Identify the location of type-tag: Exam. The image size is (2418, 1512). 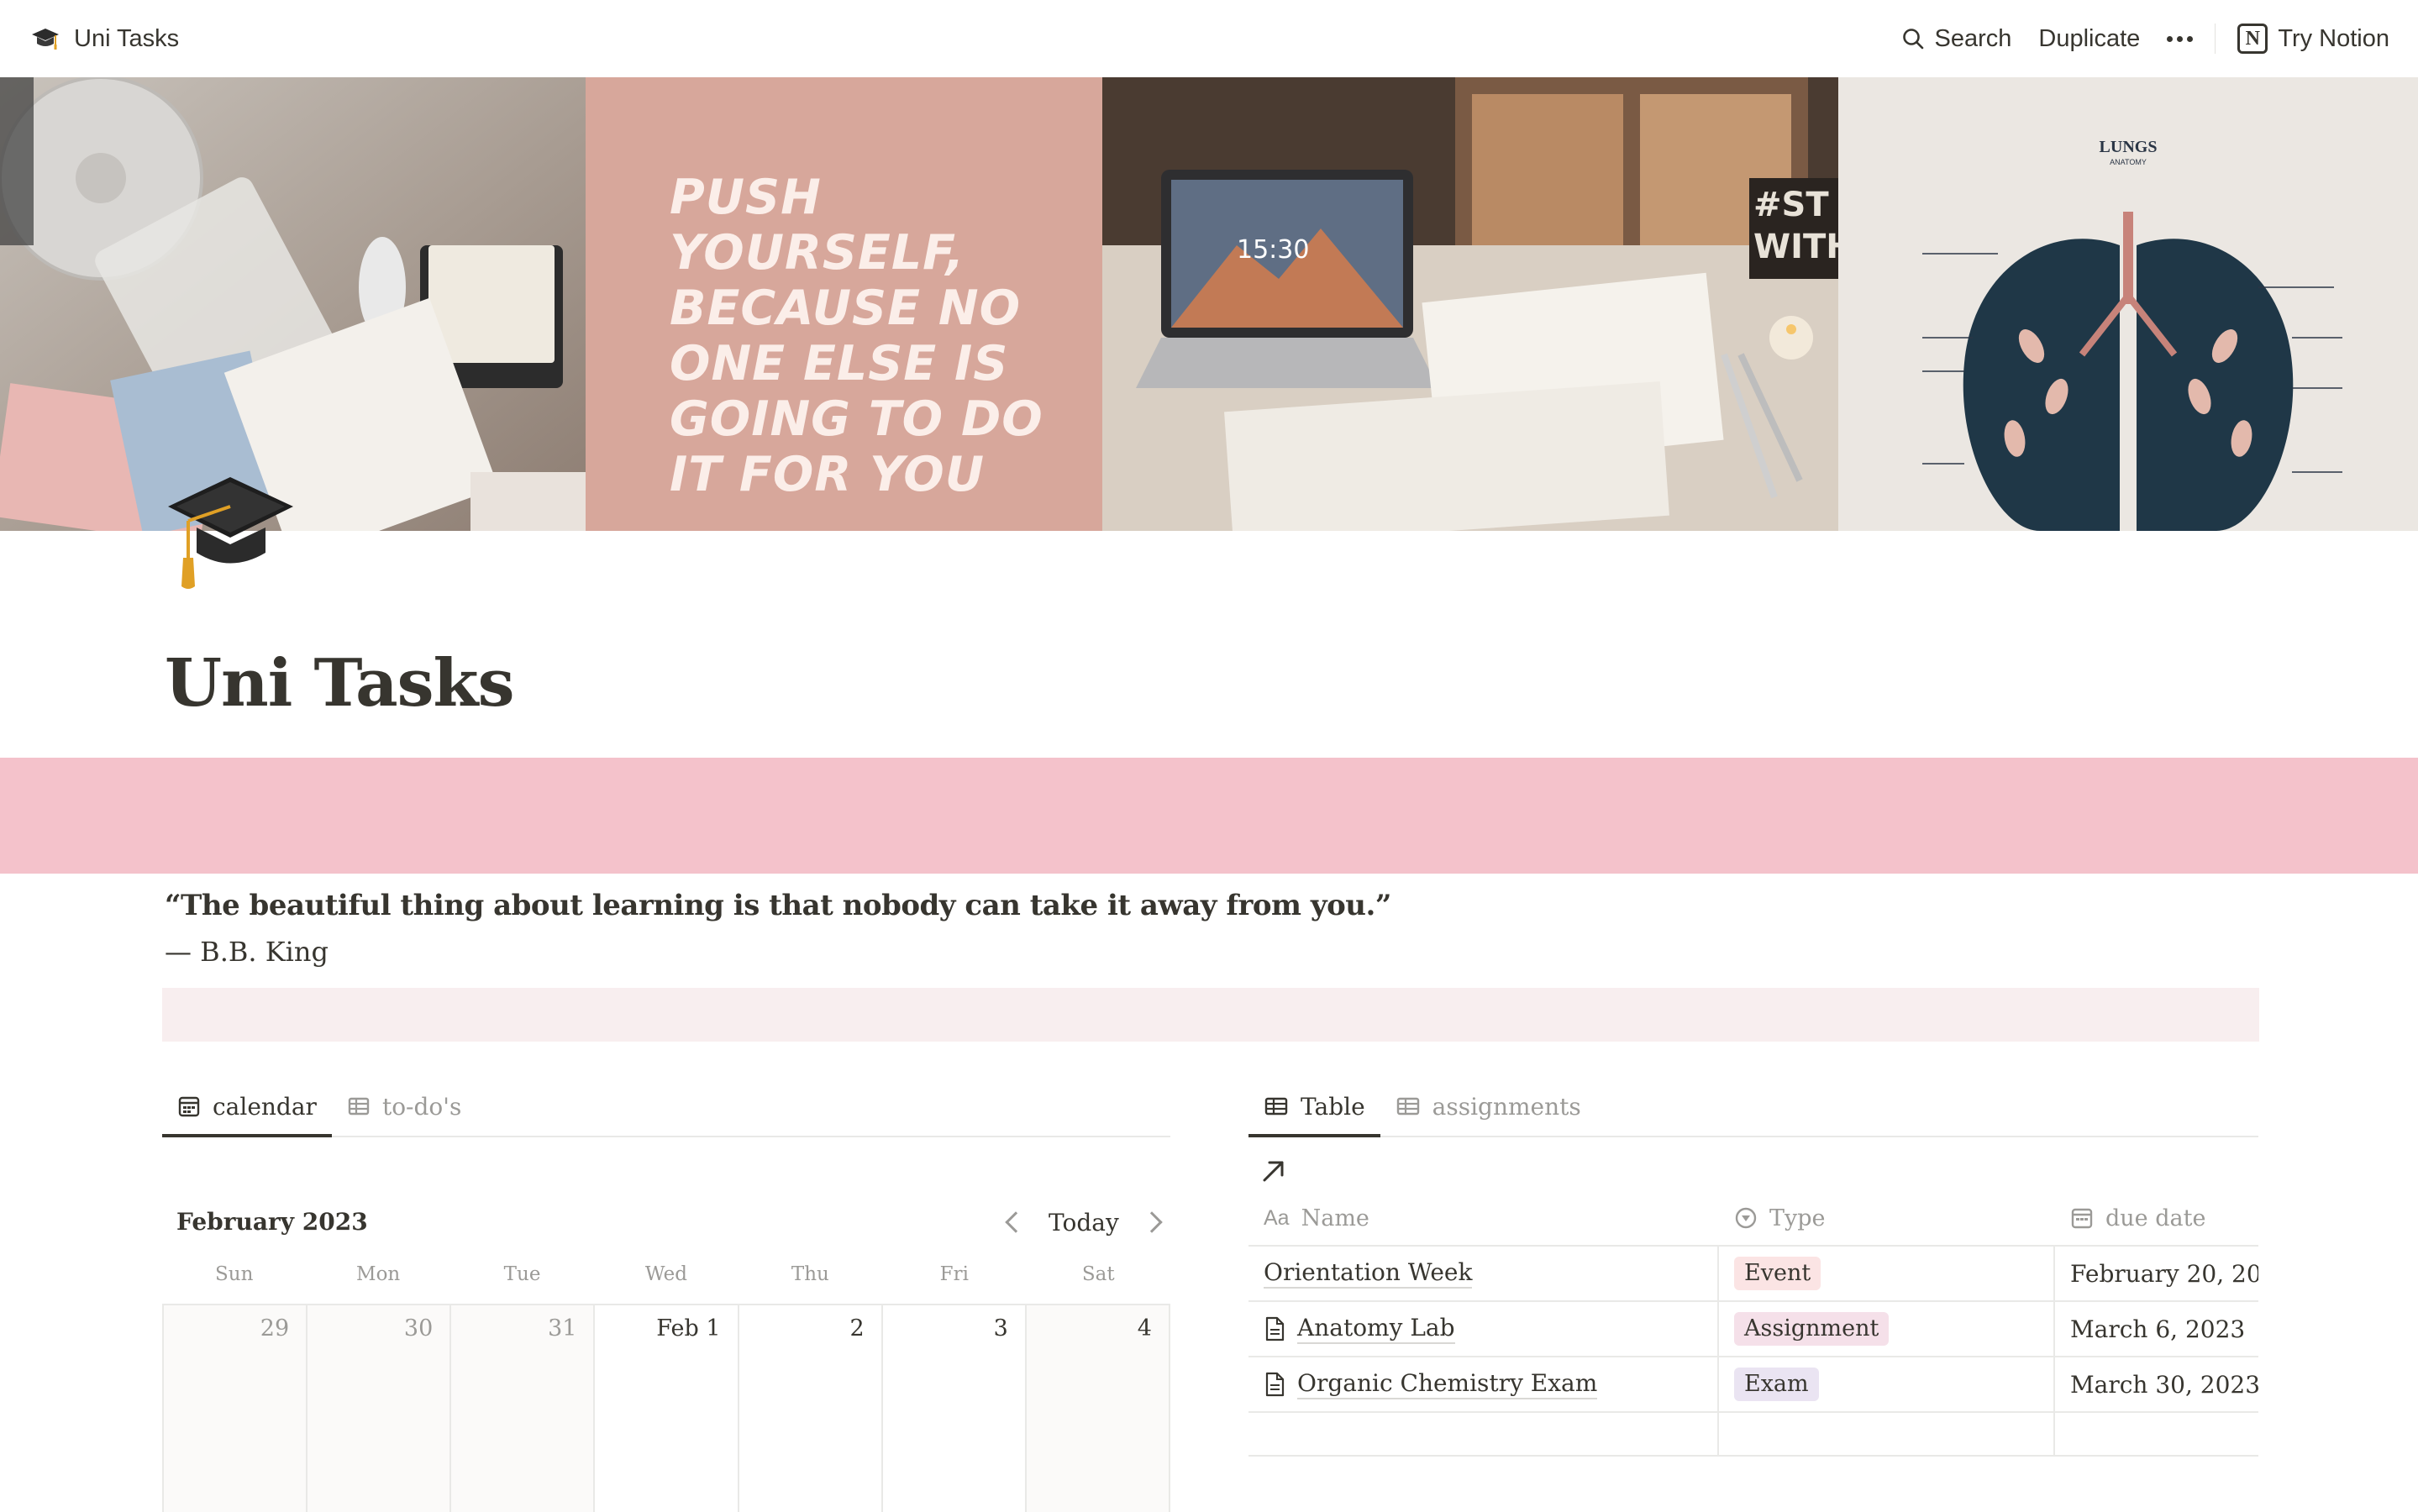
(1777, 1384).